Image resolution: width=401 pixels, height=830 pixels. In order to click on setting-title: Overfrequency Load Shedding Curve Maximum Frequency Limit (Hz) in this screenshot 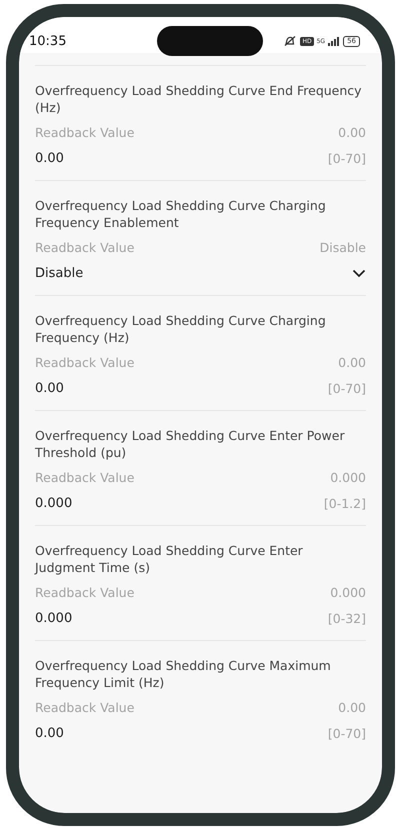, I will do `click(183, 674)`.